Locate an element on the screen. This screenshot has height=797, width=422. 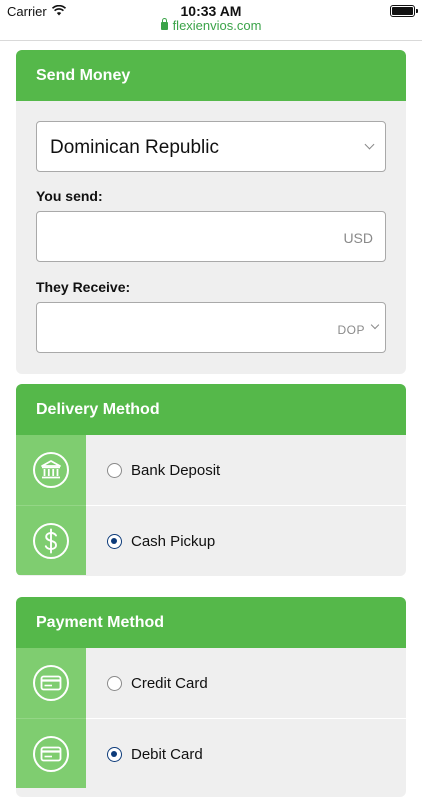
url-text: flexienvios.com is located at coordinates (217, 25).